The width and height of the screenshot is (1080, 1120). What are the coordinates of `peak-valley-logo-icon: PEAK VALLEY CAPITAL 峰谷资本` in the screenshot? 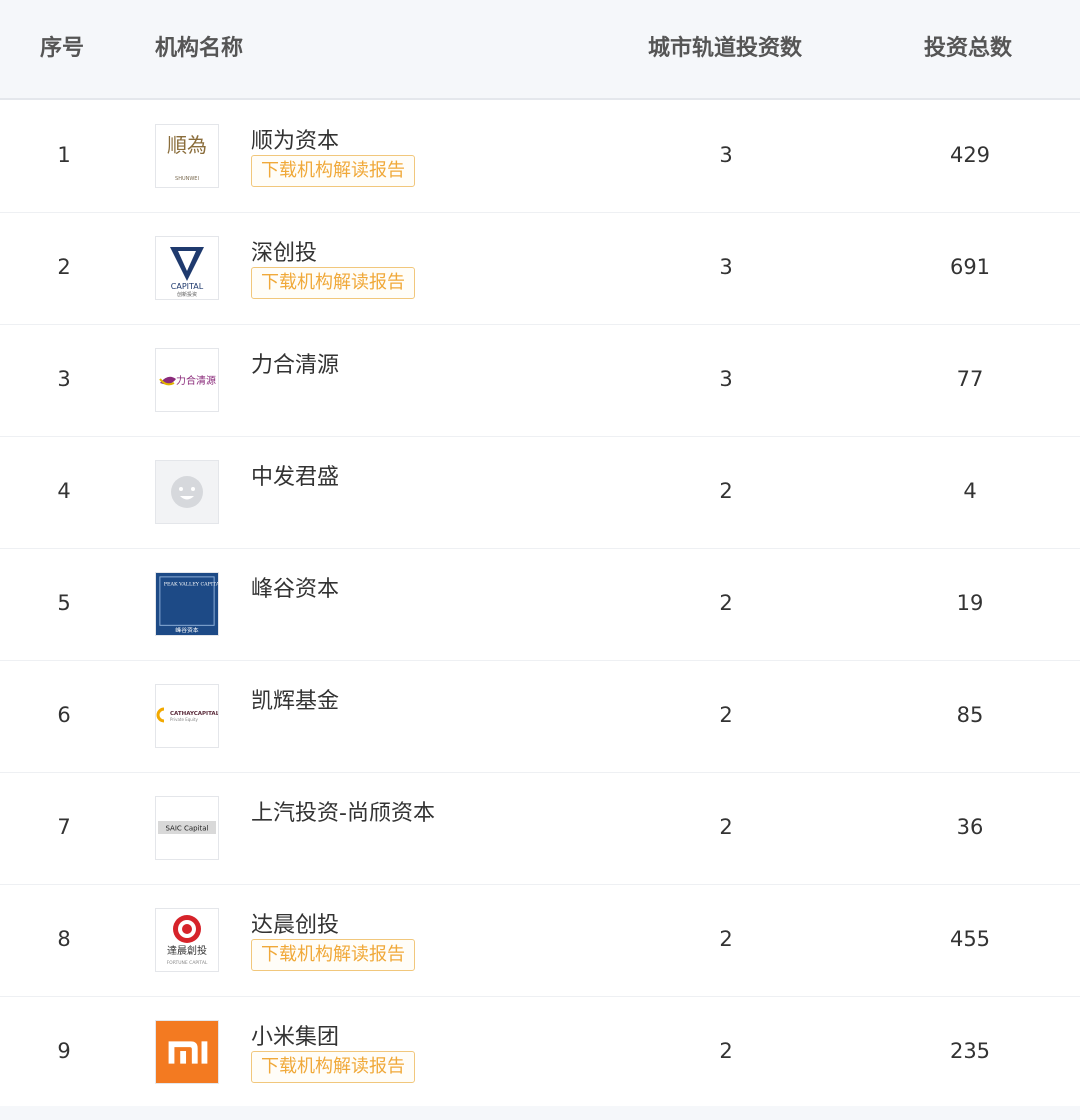 It's located at (187, 604).